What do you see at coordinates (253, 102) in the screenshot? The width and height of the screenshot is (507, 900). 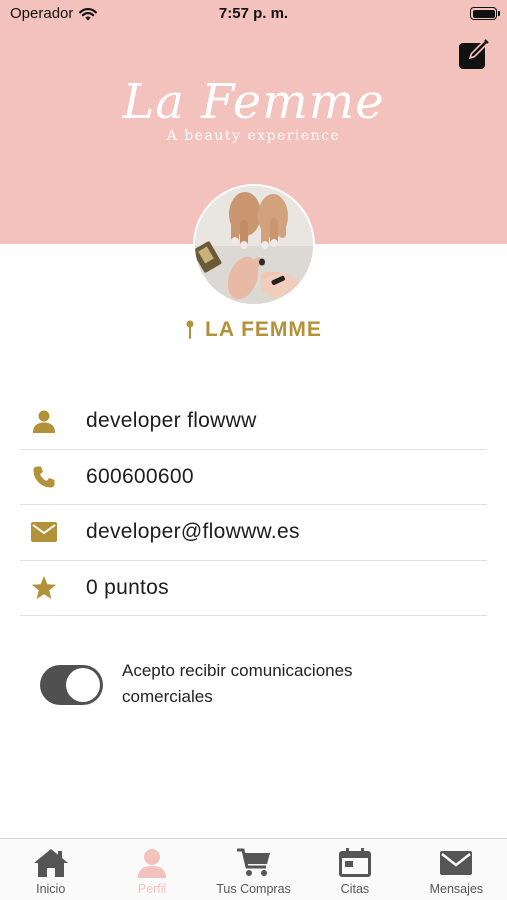 I see `logo-title: La Femme` at bounding box center [253, 102].